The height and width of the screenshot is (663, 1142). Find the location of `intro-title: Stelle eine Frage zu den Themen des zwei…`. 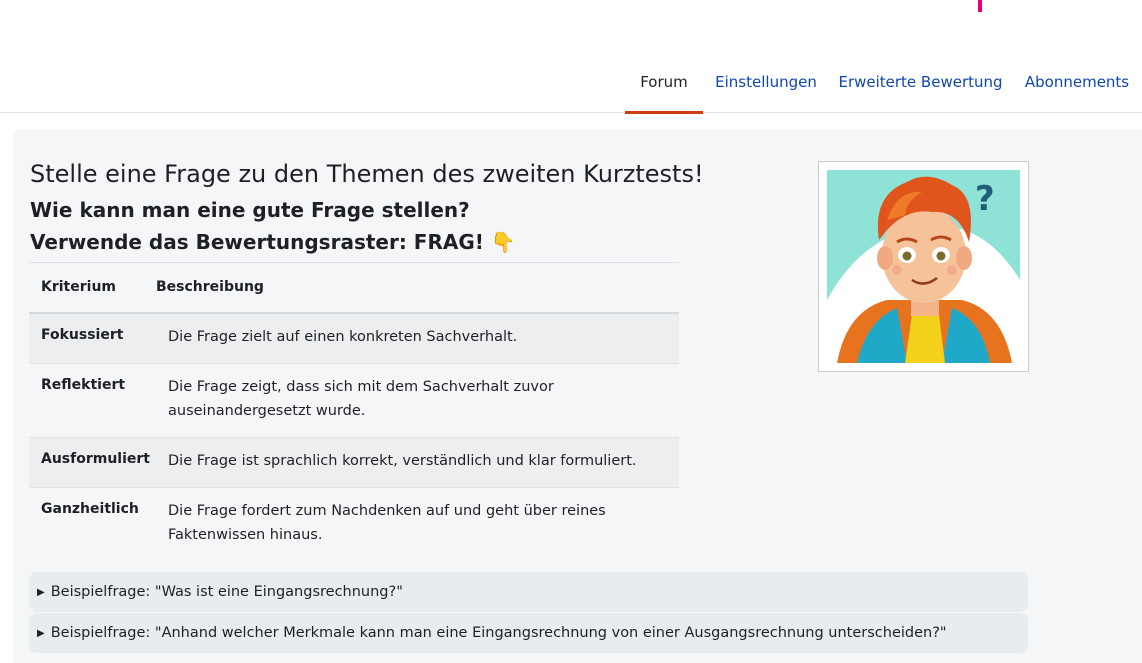

intro-title: Stelle eine Frage zu den Themen des zwei… is located at coordinates (367, 174).